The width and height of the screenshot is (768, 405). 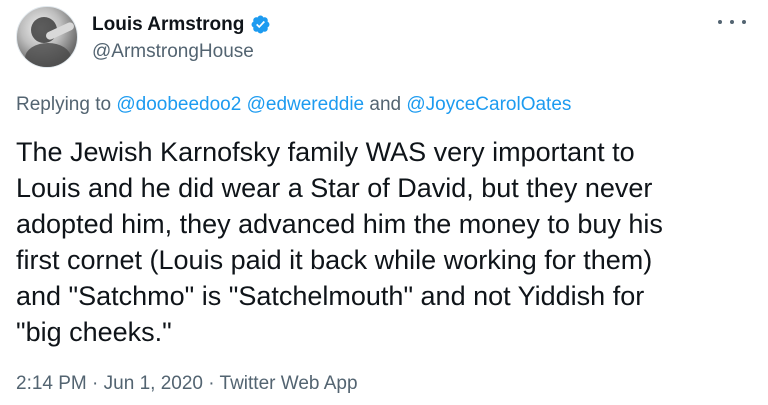 What do you see at coordinates (64, 104) in the screenshot?
I see `replying-to-label: Replying to` at bounding box center [64, 104].